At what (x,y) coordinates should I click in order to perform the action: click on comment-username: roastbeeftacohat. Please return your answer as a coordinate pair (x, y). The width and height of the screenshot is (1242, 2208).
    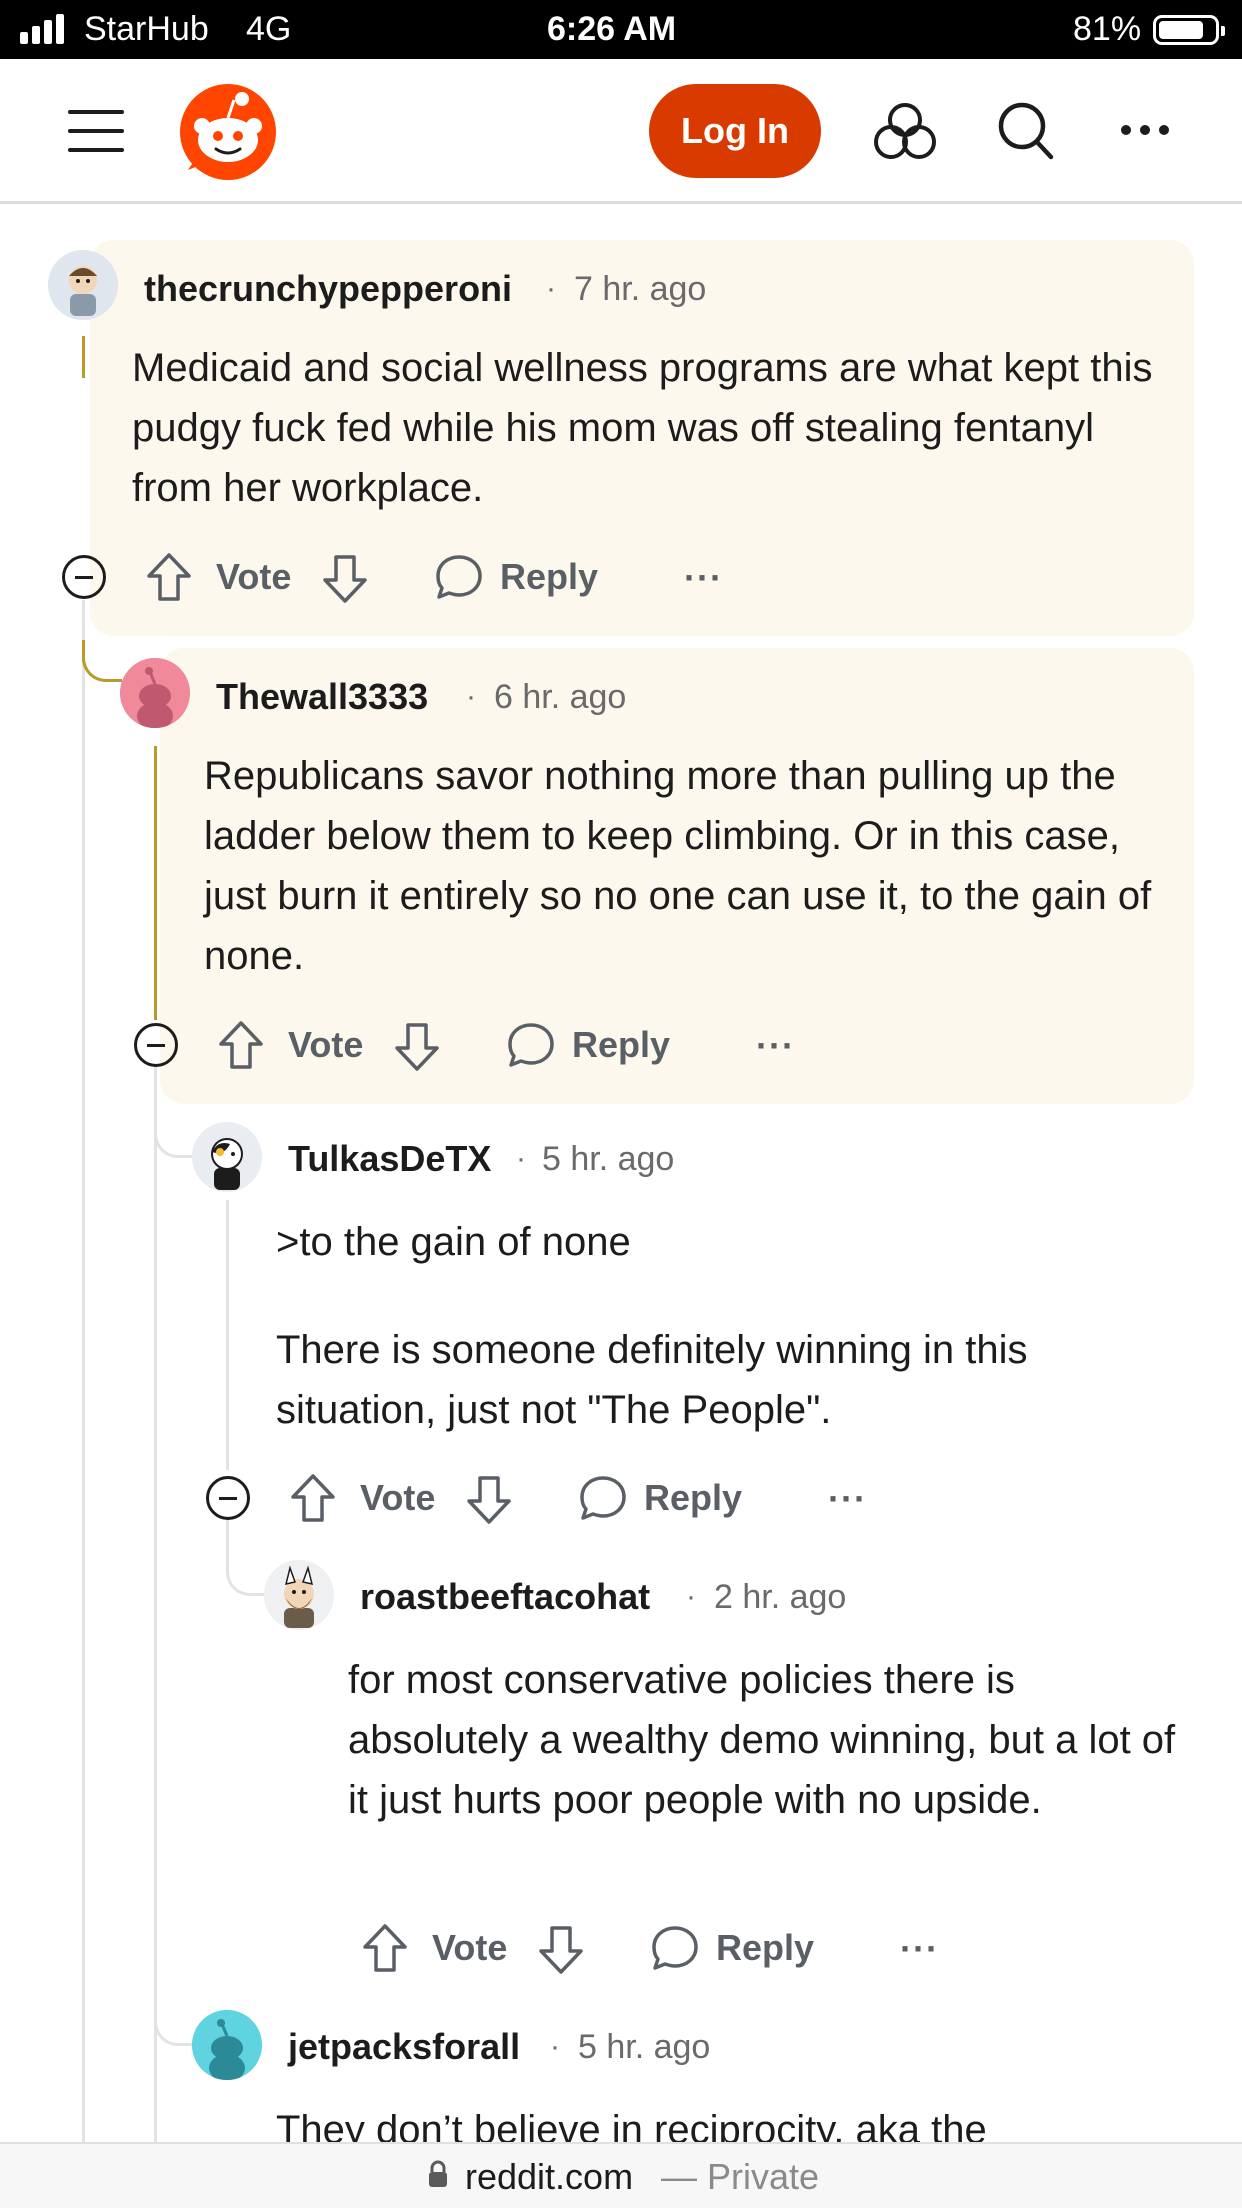
    Looking at the image, I should click on (505, 1597).